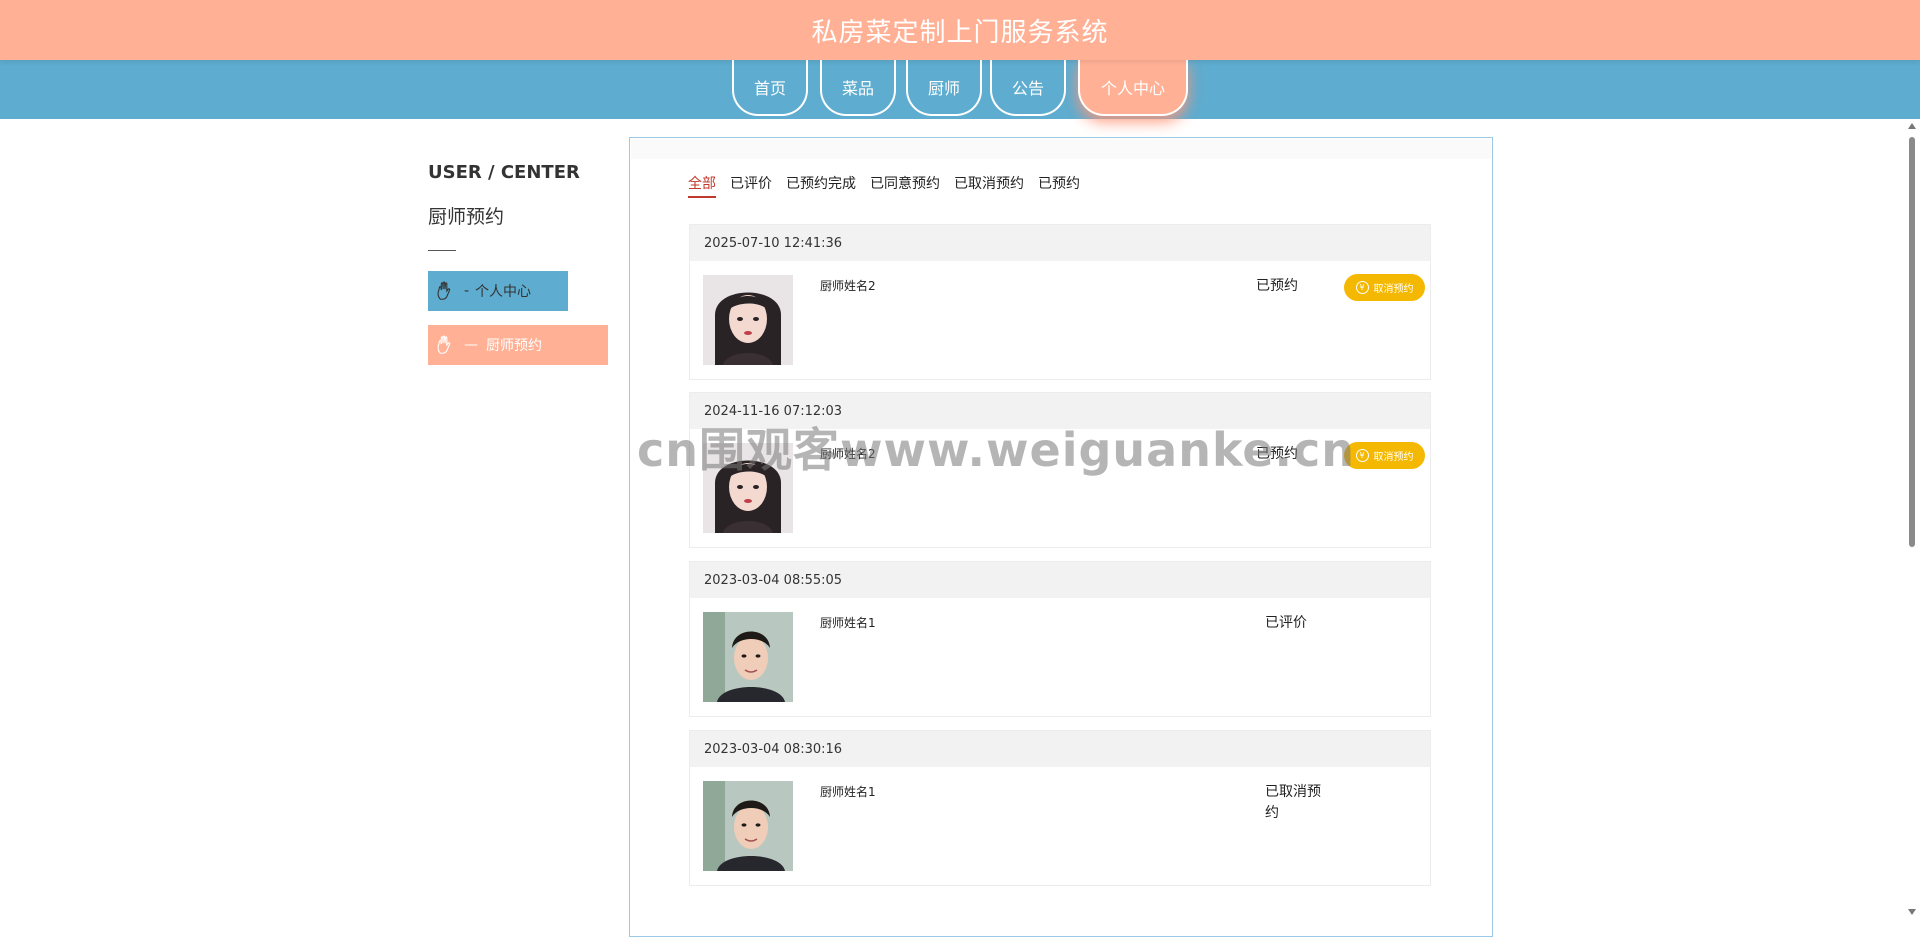  Describe the element at coordinates (466, 217) in the screenshot. I see `sidebar-title-cn: 厨师预约` at that location.